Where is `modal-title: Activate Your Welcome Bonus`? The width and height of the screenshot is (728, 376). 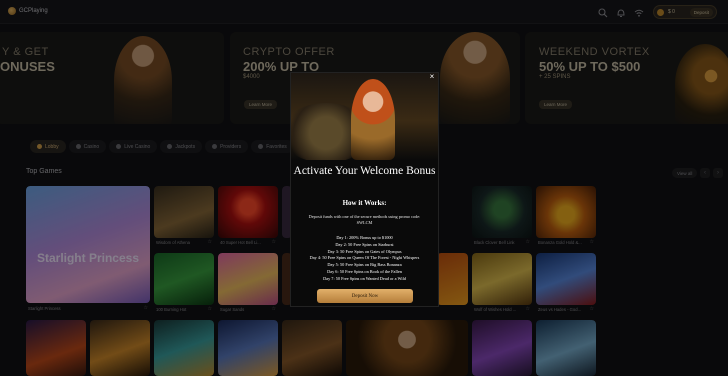 modal-title: Activate Your Welcome Bonus is located at coordinates (364, 171).